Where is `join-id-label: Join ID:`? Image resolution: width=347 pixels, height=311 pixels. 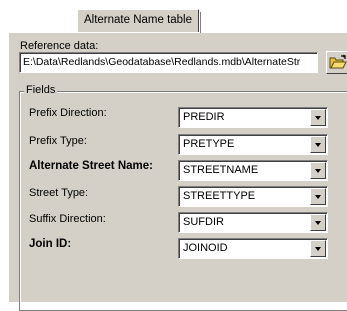
join-id-label: Join ID: is located at coordinates (50, 244).